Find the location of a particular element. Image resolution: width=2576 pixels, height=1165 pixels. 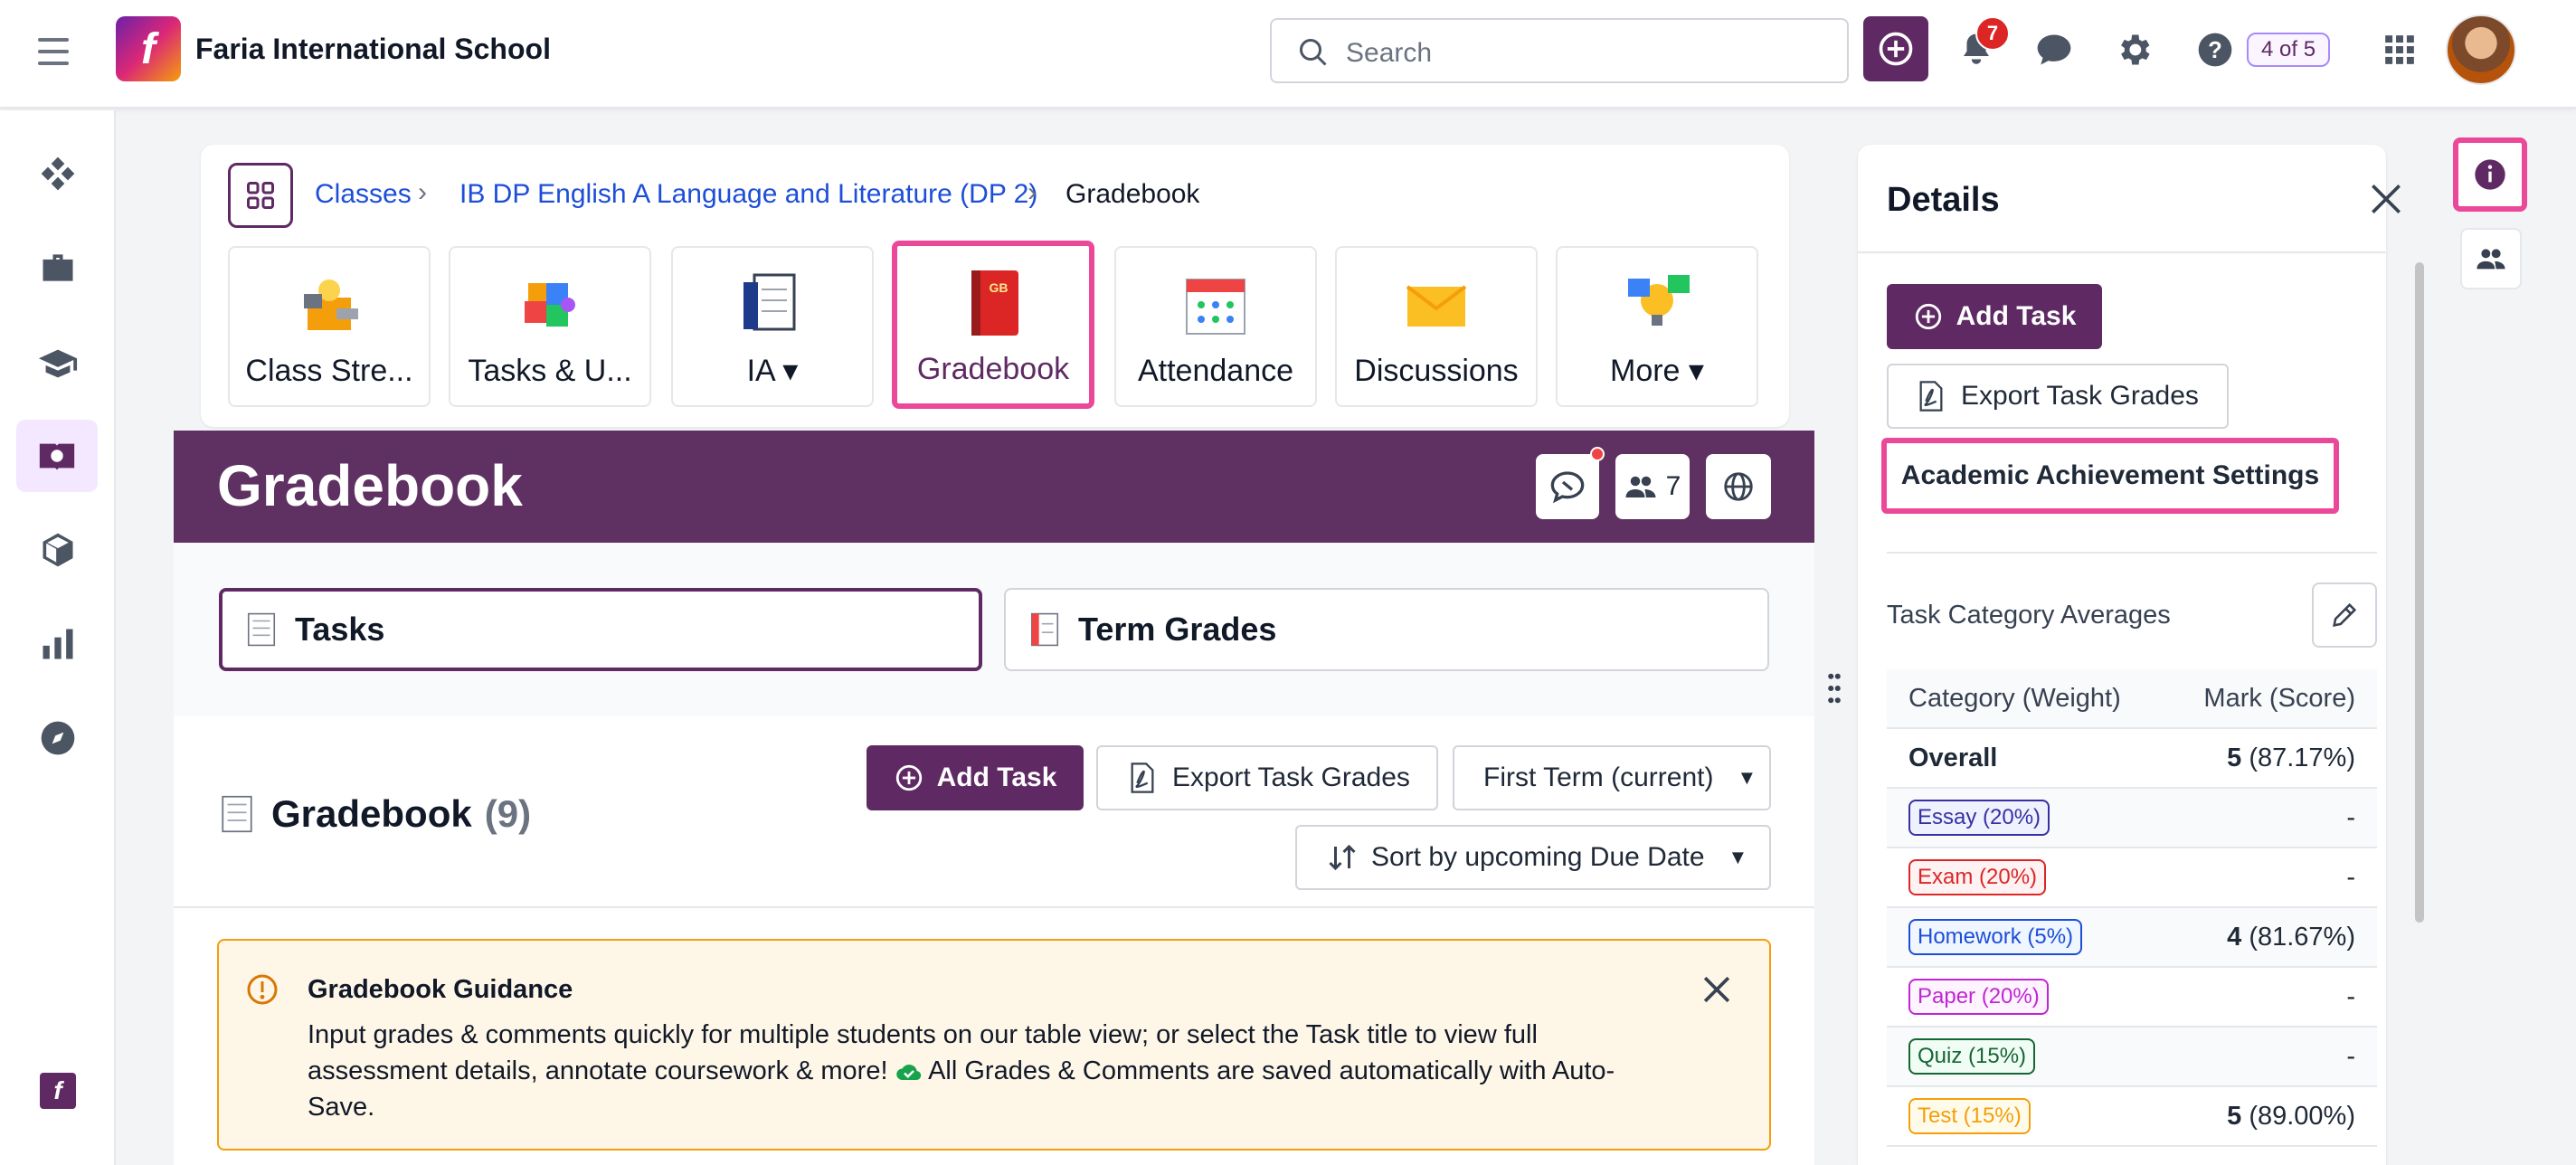

search-placeholder: Search is located at coordinates (1390, 53).